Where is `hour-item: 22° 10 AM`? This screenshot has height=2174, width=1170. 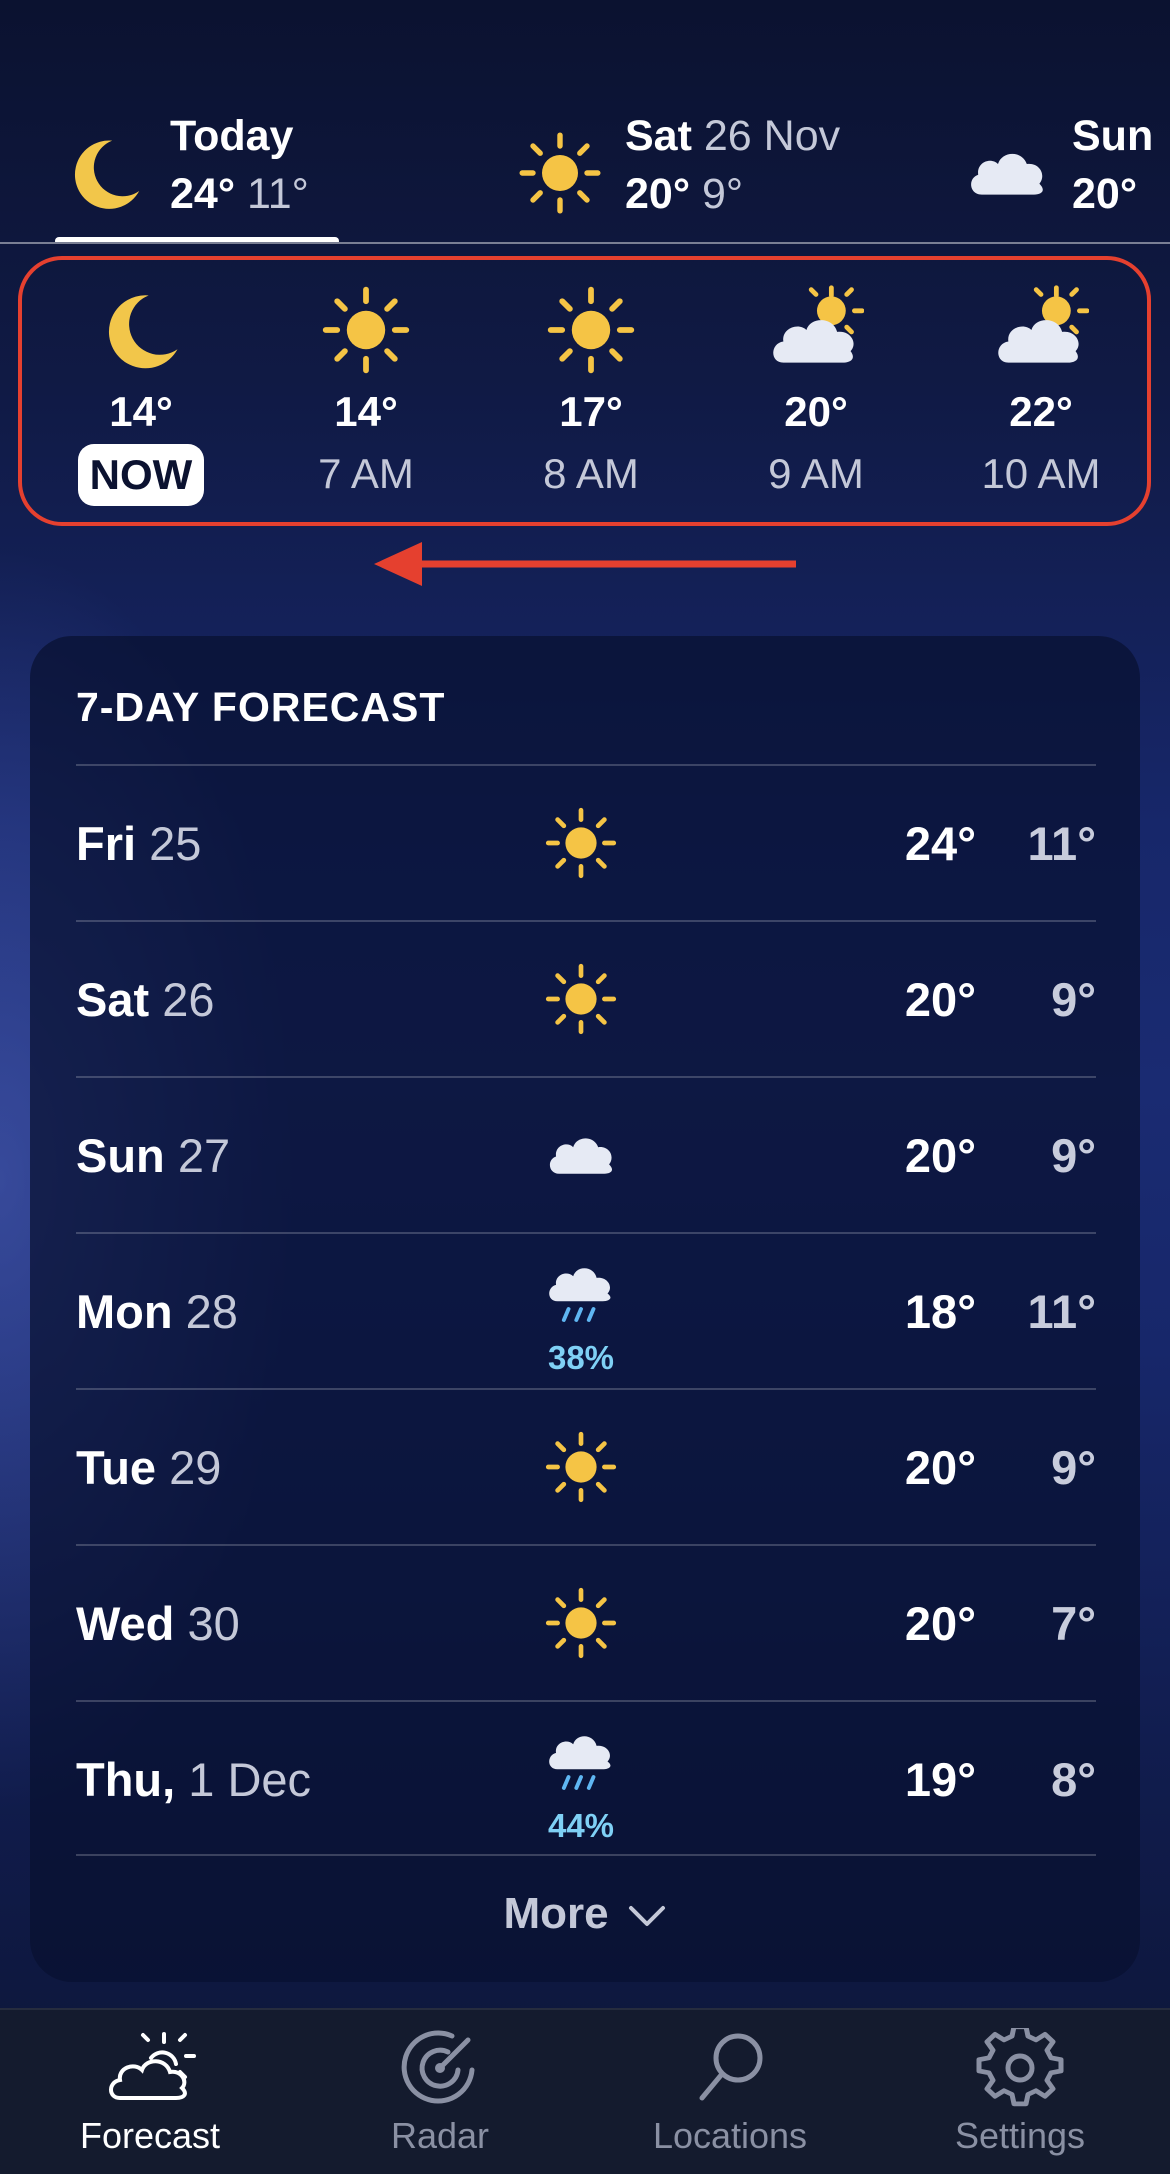 hour-item: 22° 10 AM is located at coordinates (1041, 392).